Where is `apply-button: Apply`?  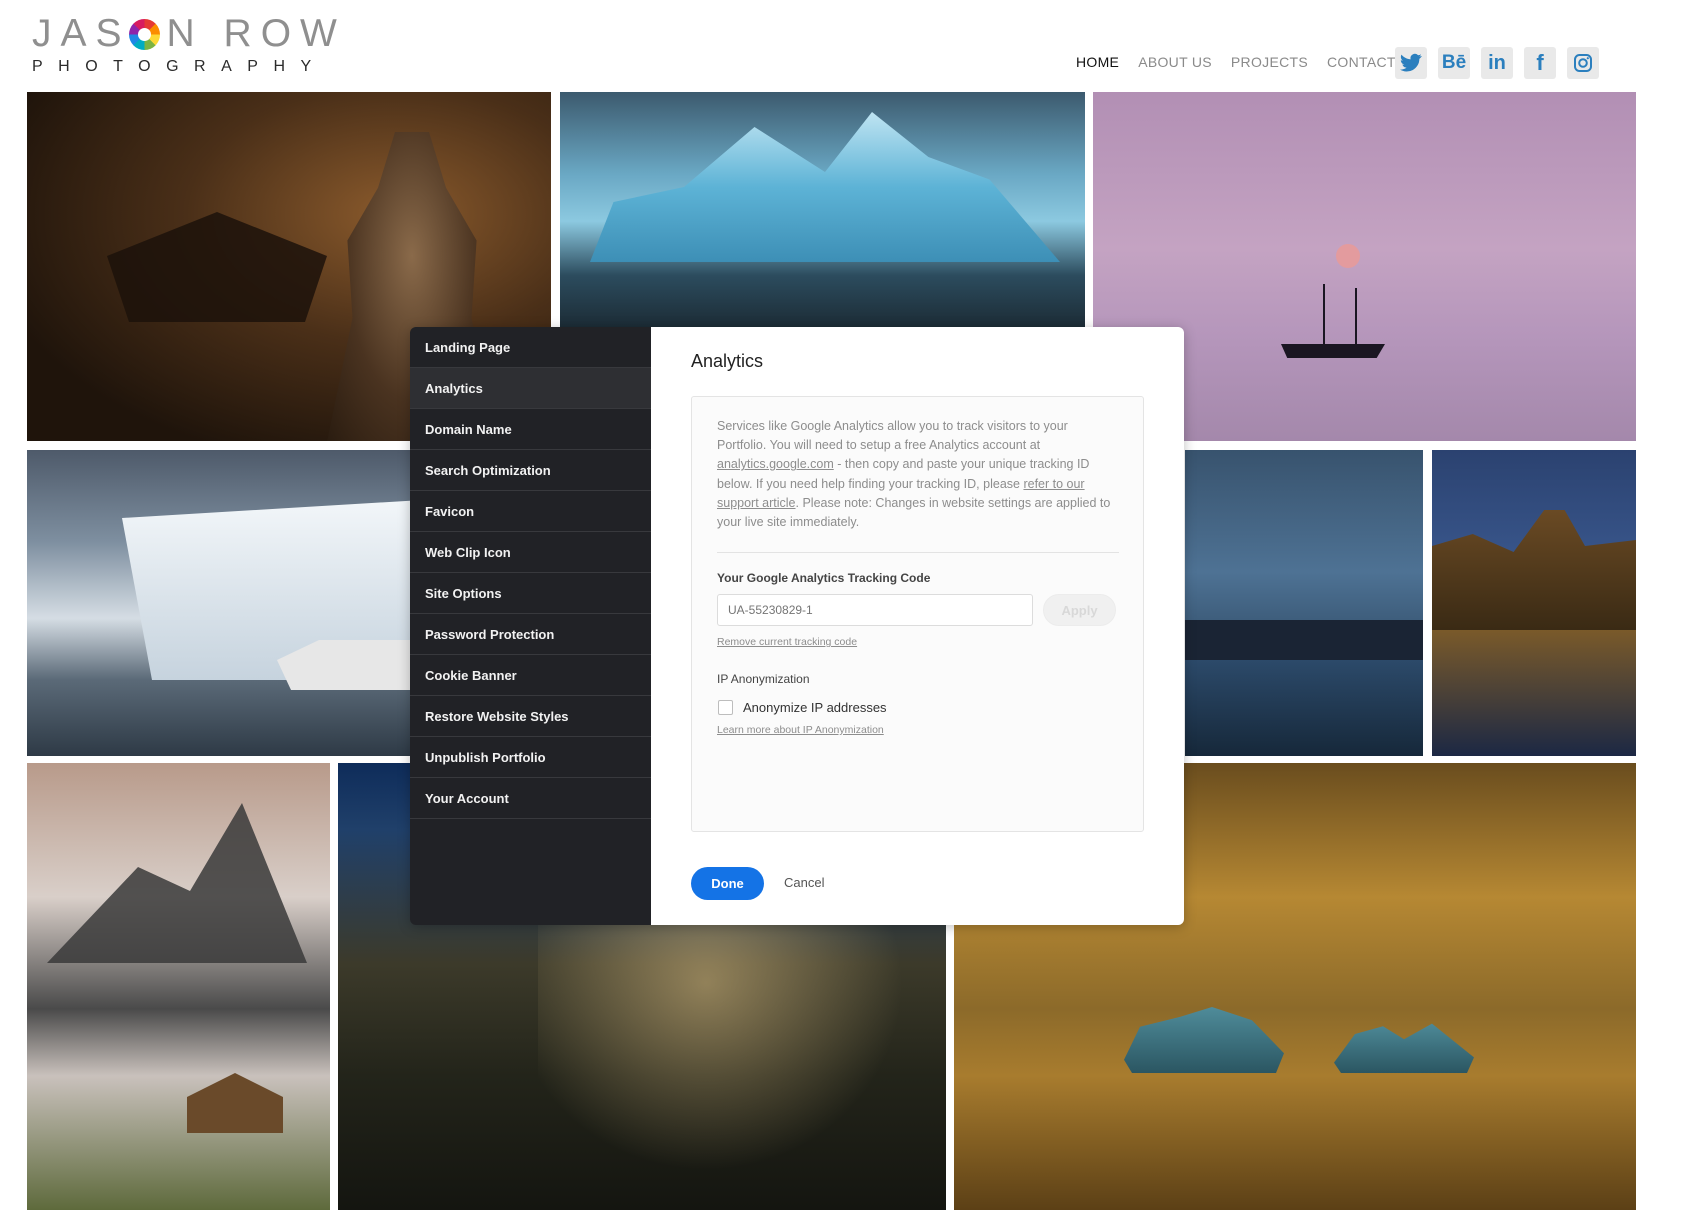
apply-button: Apply is located at coordinates (1079, 610).